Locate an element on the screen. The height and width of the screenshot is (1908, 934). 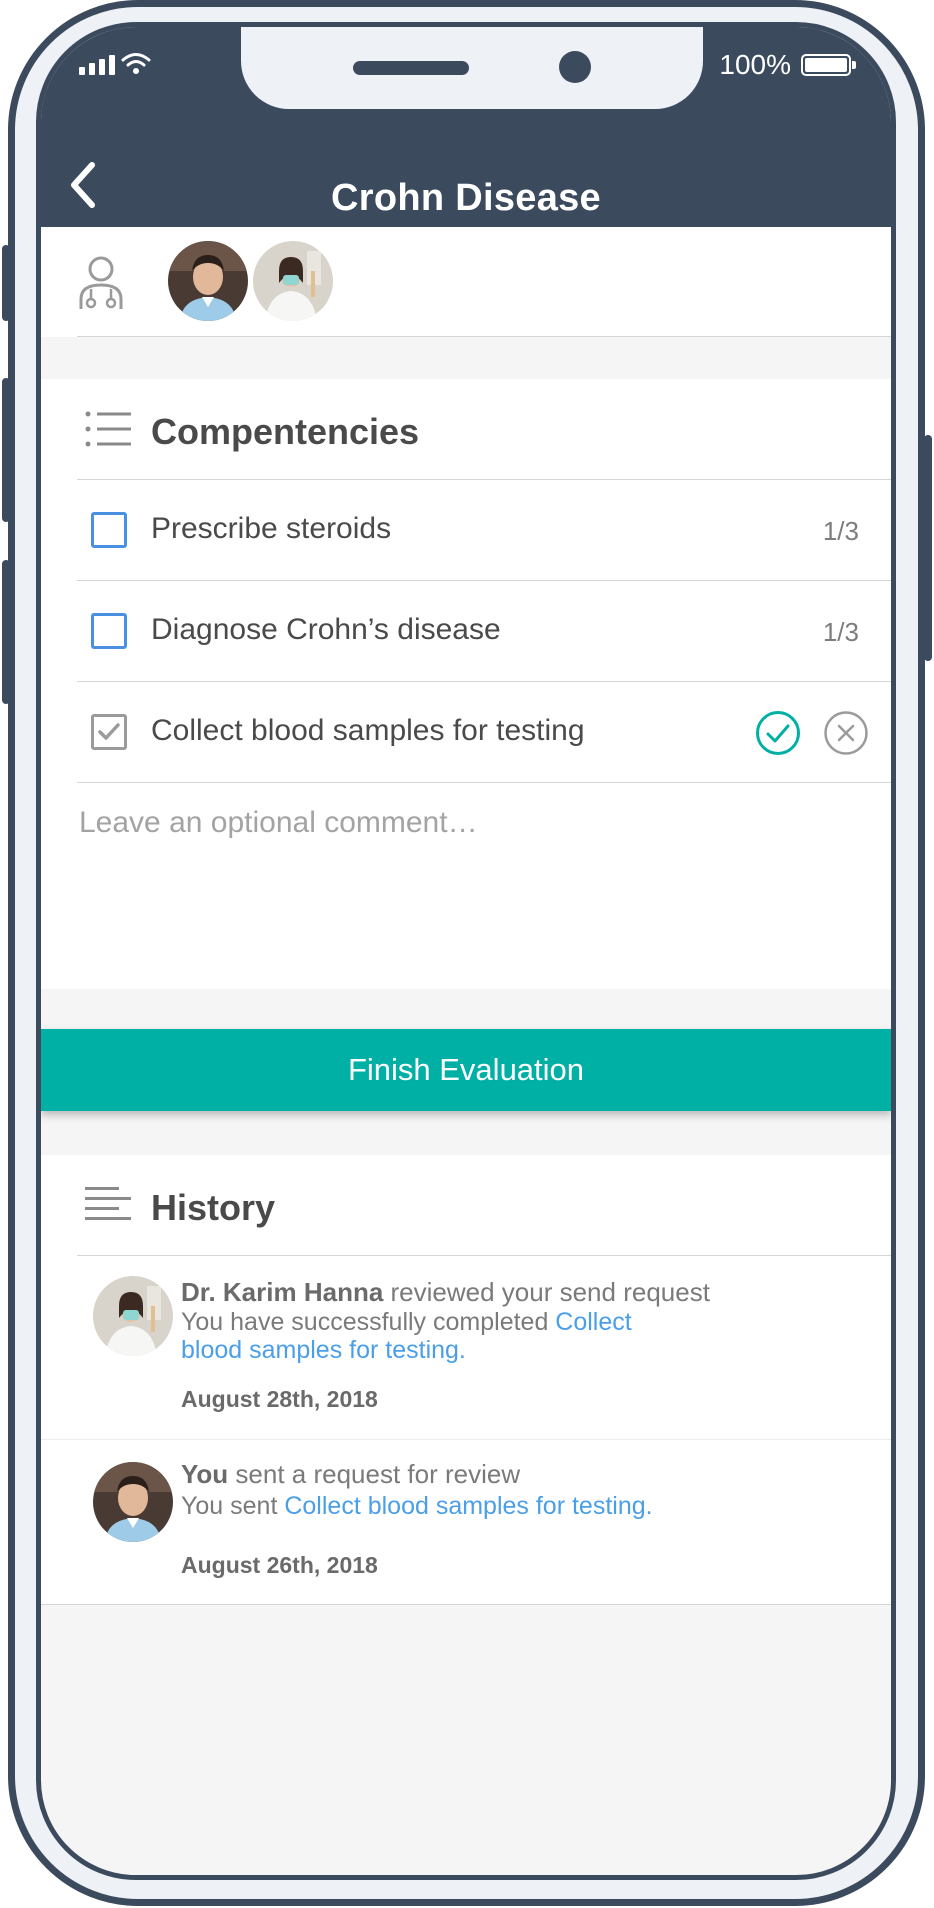
participants-divider is located at coordinates (484, 336).